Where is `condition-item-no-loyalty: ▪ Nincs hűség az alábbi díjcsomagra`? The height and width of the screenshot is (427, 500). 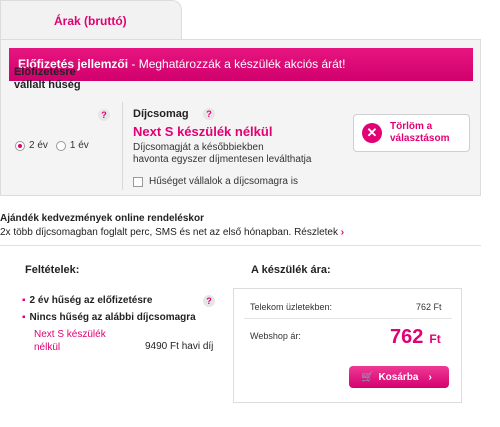 condition-item-no-loyalty: ▪ Nincs hűség az alábbi díjcsomagra is located at coordinates (109, 317).